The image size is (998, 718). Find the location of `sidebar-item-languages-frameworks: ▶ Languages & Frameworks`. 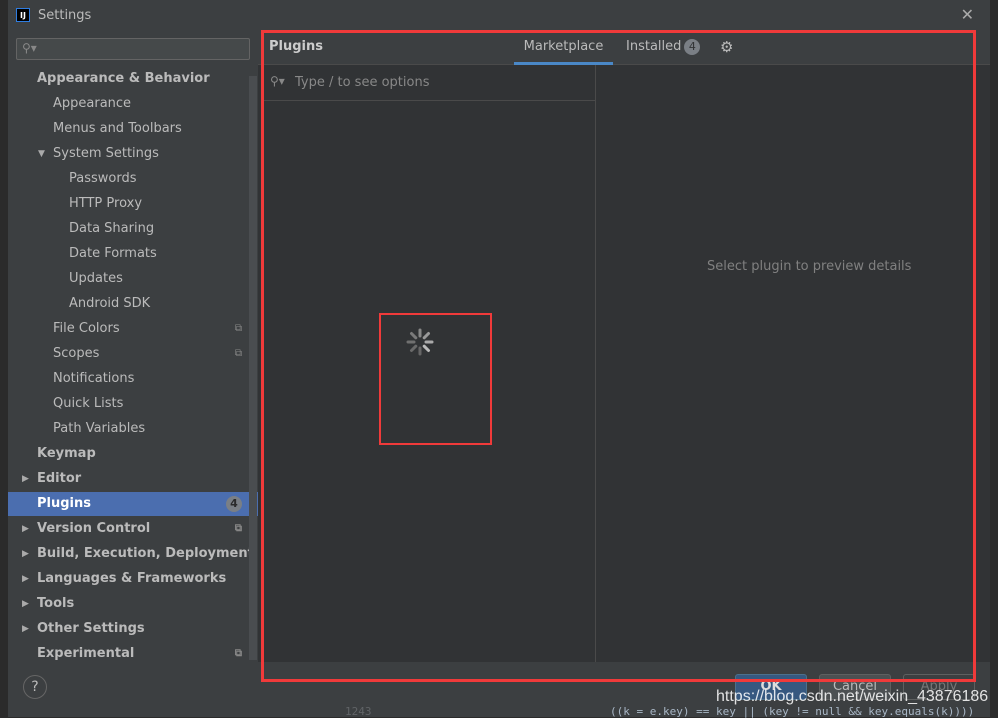

sidebar-item-languages-frameworks: ▶ Languages & Frameworks is located at coordinates (133, 579).